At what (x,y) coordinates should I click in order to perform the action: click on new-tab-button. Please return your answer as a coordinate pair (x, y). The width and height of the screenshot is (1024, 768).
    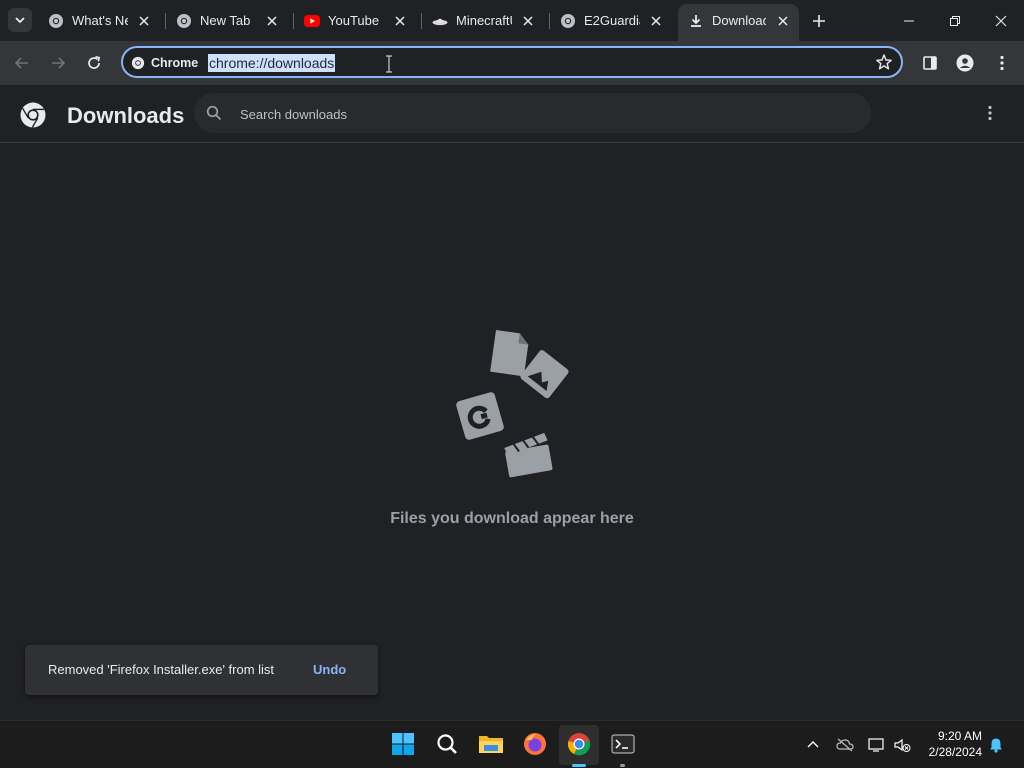
    Looking at the image, I should click on (819, 21).